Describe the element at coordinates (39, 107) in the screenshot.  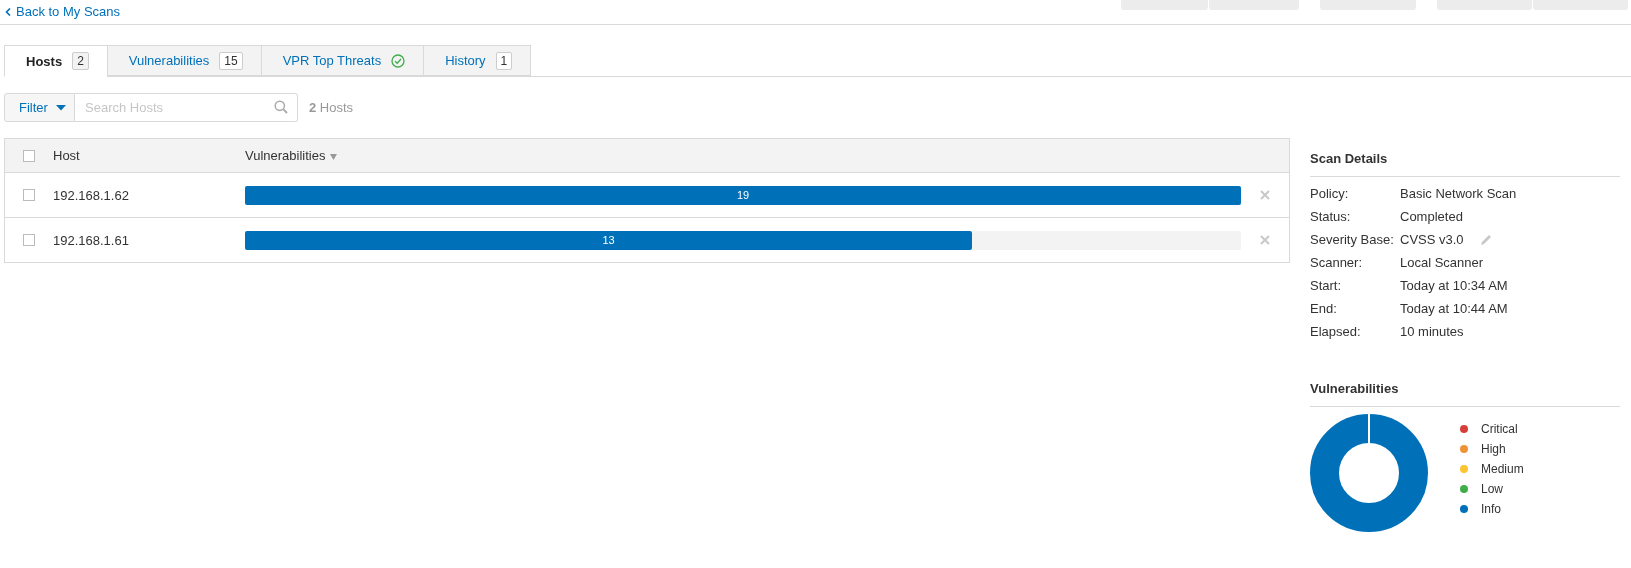
I see `filter-button: Filter` at that location.